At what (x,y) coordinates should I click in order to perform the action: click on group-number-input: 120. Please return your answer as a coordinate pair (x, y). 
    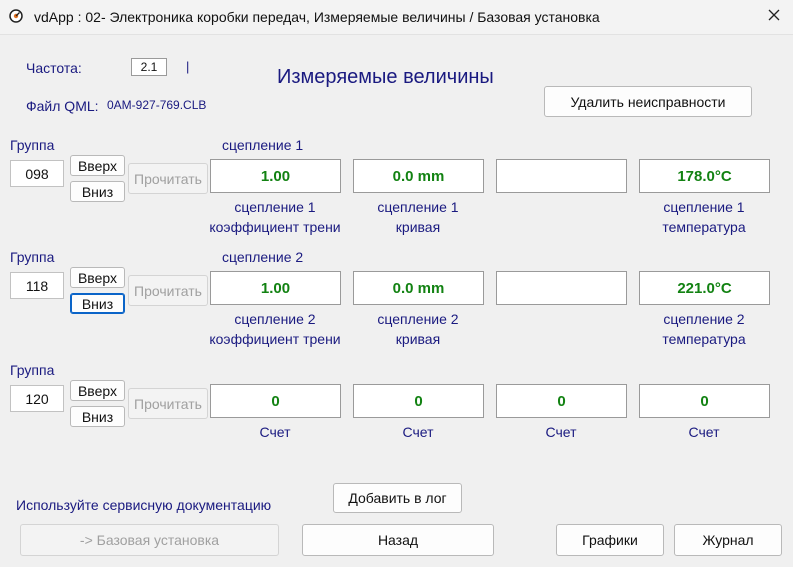
    Looking at the image, I should click on (37, 398).